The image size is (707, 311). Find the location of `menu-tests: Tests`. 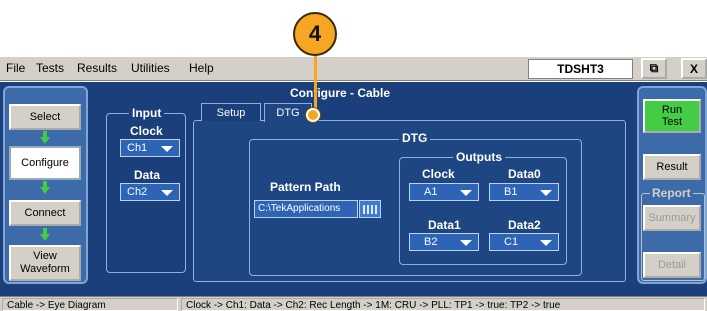

menu-tests: Tests is located at coordinates (50, 68).